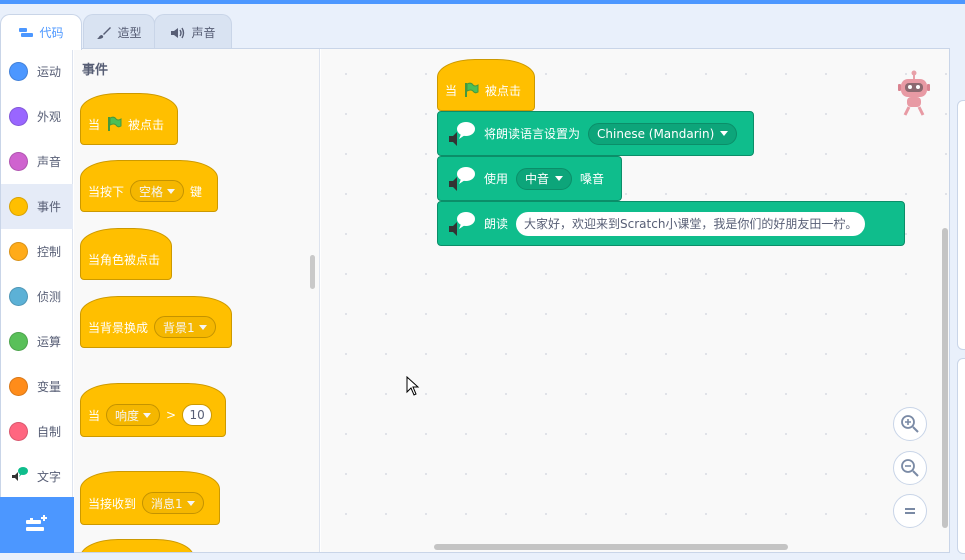  What do you see at coordinates (197, 415) in the screenshot?
I see `threshold-input: 10` at bounding box center [197, 415].